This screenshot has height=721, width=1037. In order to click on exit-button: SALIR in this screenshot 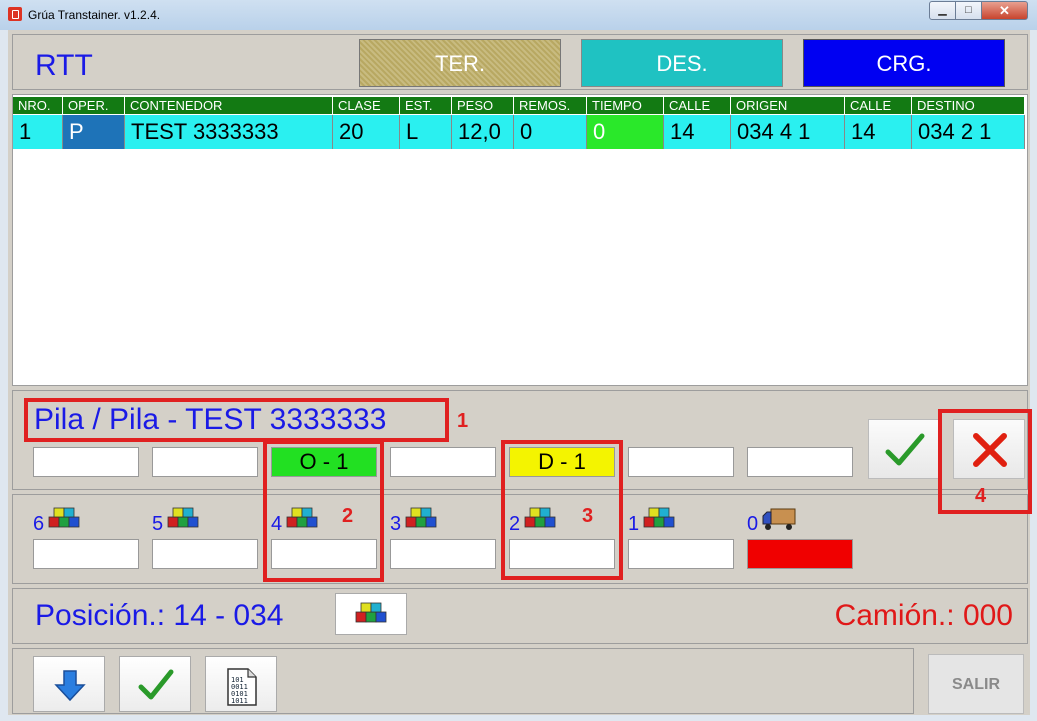, I will do `click(976, 684)`.